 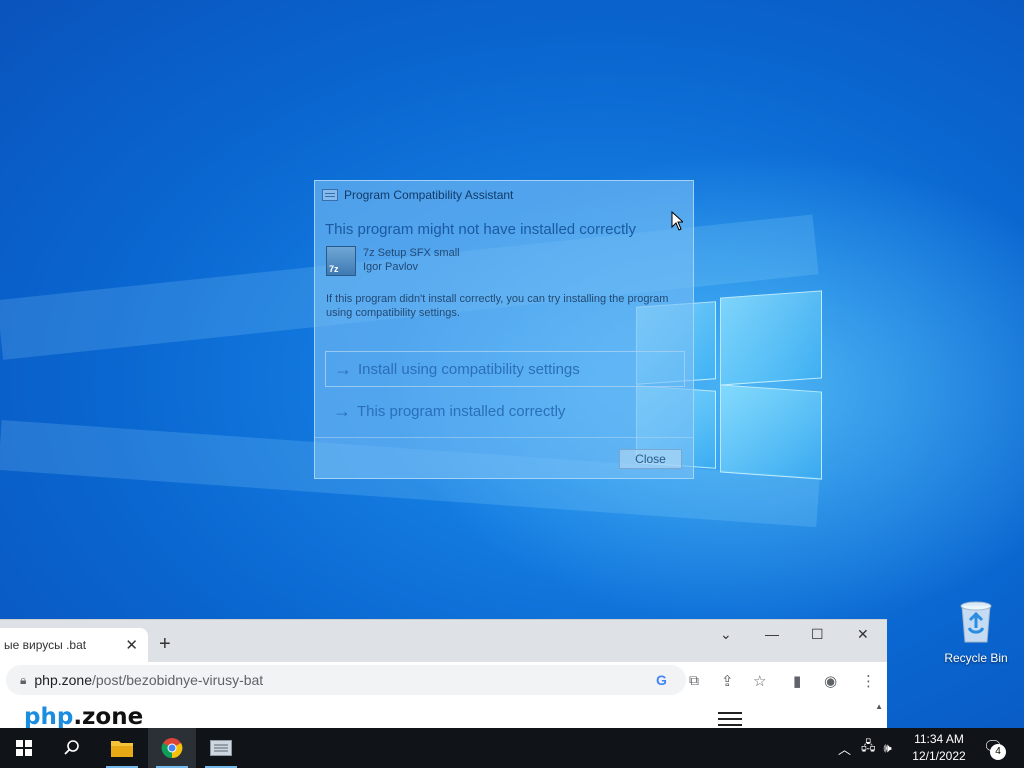 What do you see at coordinates (939, 739) in the screenshot?
I see `clock-time: 11:34 AM` at bounding box center [939, 739].